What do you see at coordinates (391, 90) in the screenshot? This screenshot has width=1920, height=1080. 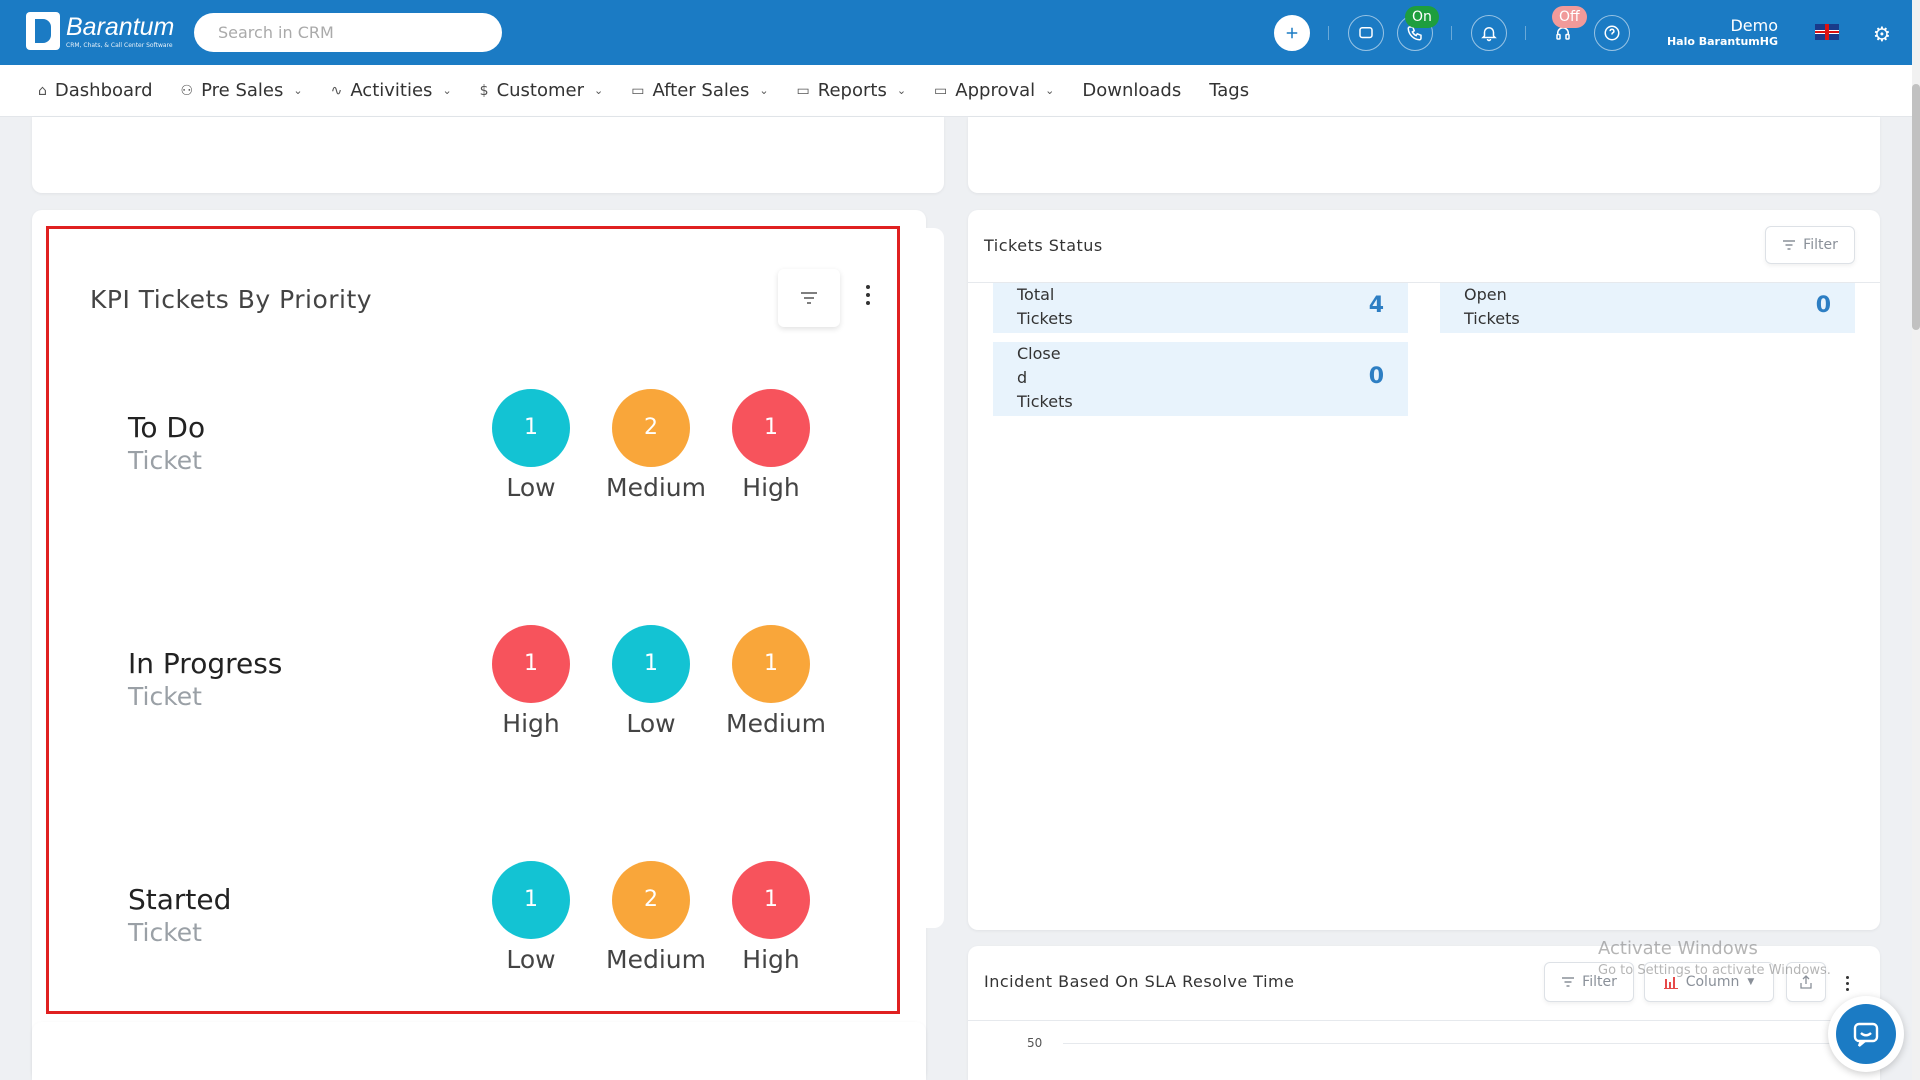 I see `nav-activities: ∿ Activities ⌄` at bounding box center [391, 90].